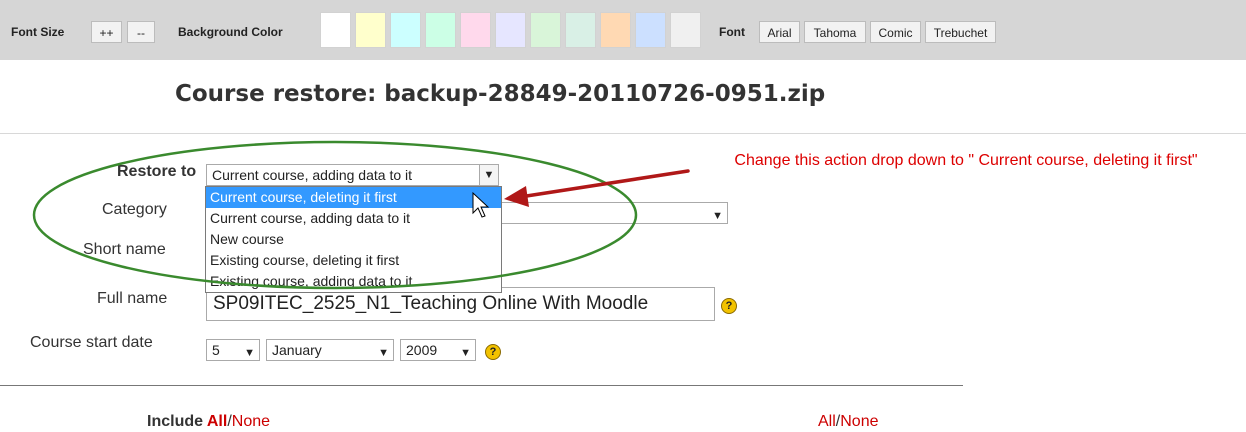  Describe the element at coordinates (233, 350) in the screenshot. I see `start-day-select: 5 ▼` at that location.